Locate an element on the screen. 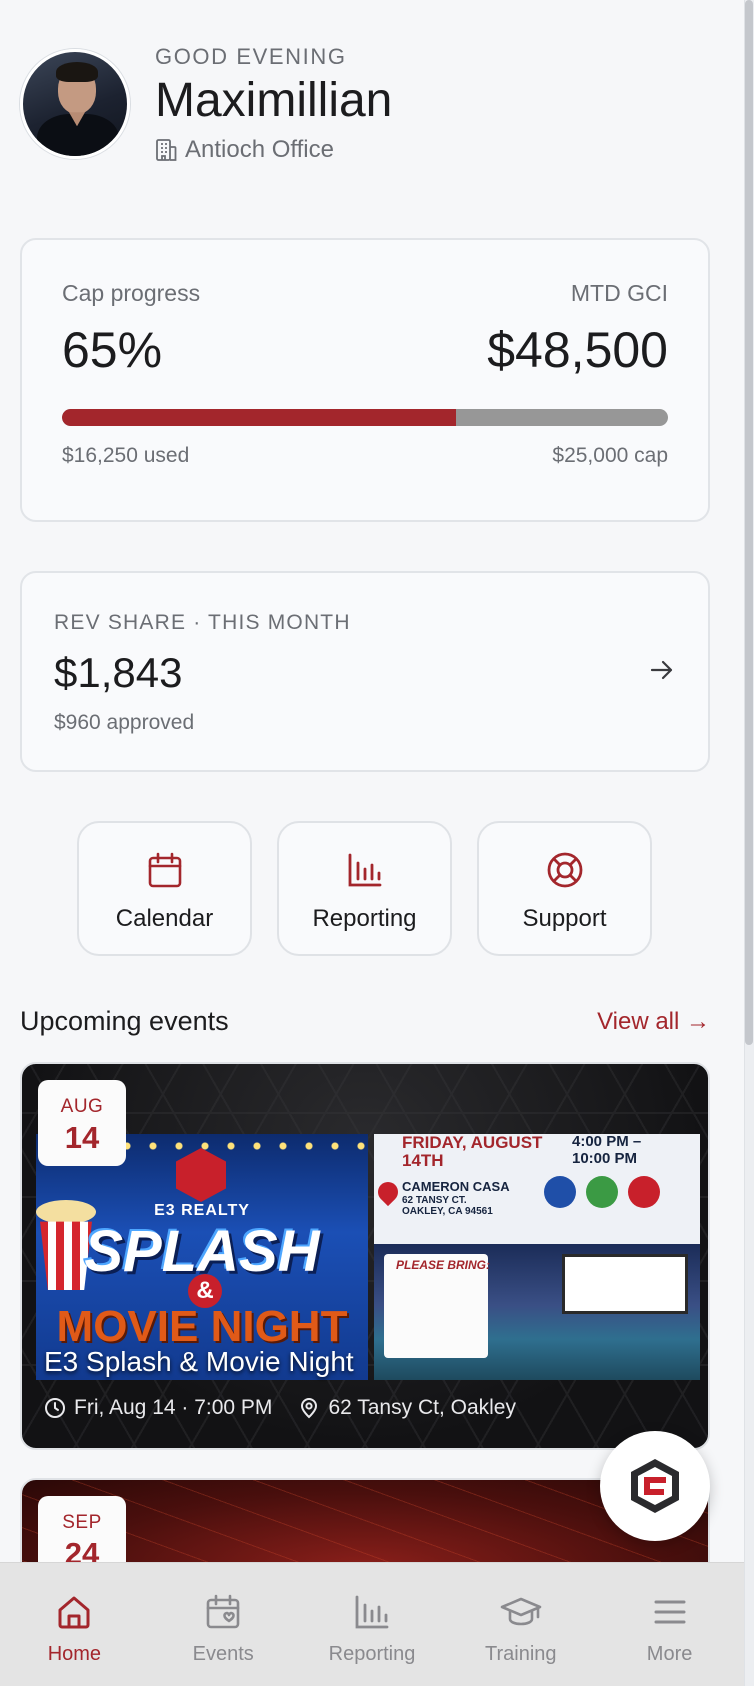 The width and height of the screenshot is (754, 1686). profile-header: GOOD EVENING Maximillian Antioch Office is located at coordinates (206, 104).